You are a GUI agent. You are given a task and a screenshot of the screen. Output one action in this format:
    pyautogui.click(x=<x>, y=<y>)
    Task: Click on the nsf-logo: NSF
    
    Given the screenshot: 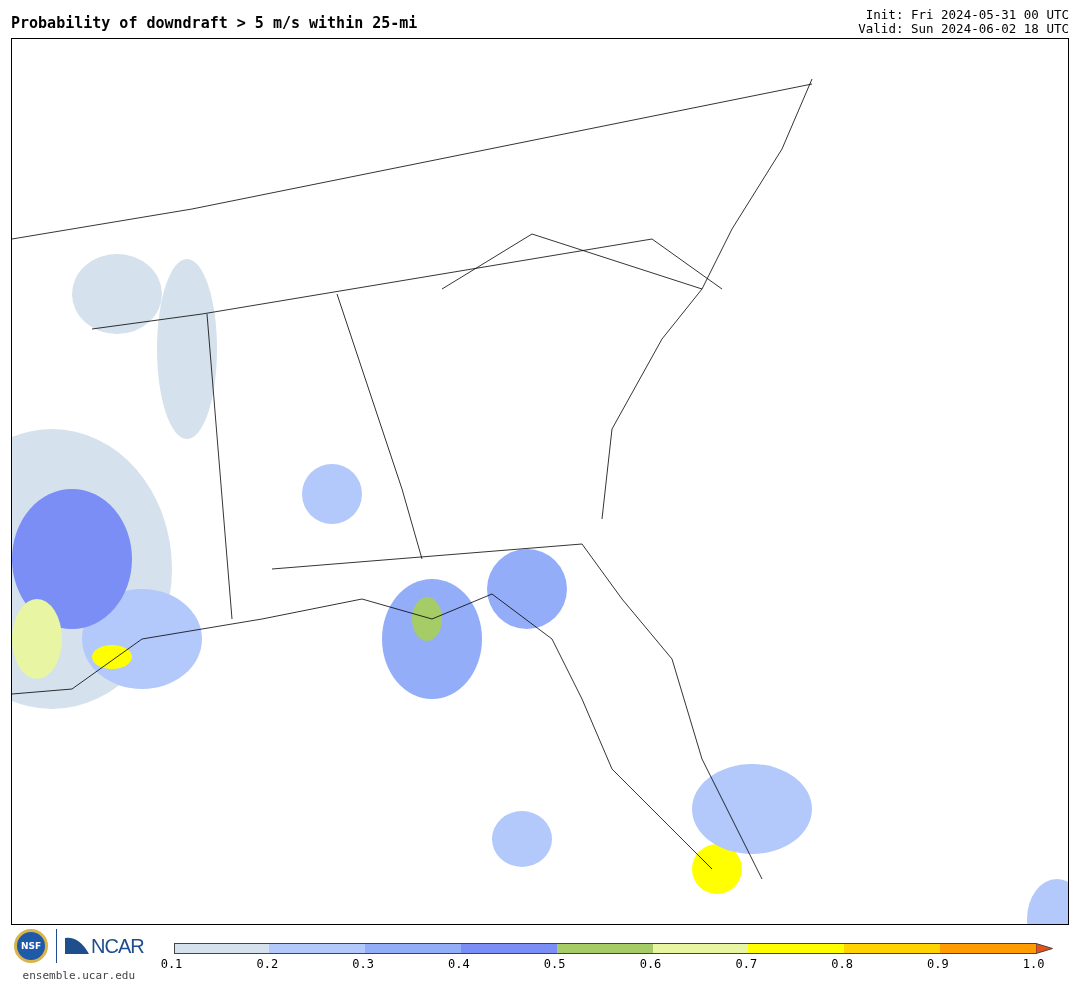 What is the action you would take?
    pyautogui.click(x=31, y=946)
    